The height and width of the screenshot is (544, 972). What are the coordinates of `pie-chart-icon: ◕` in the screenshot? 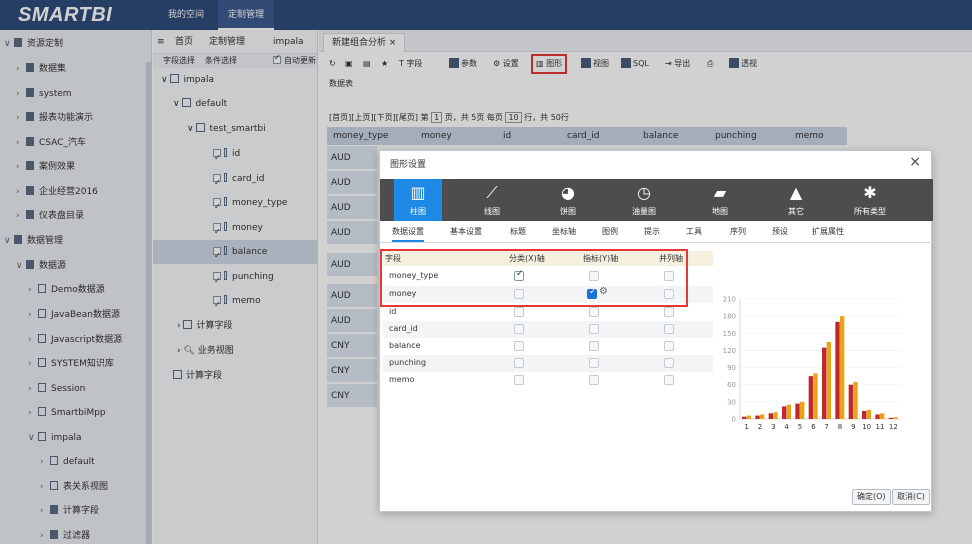 It's located at (568, 192).